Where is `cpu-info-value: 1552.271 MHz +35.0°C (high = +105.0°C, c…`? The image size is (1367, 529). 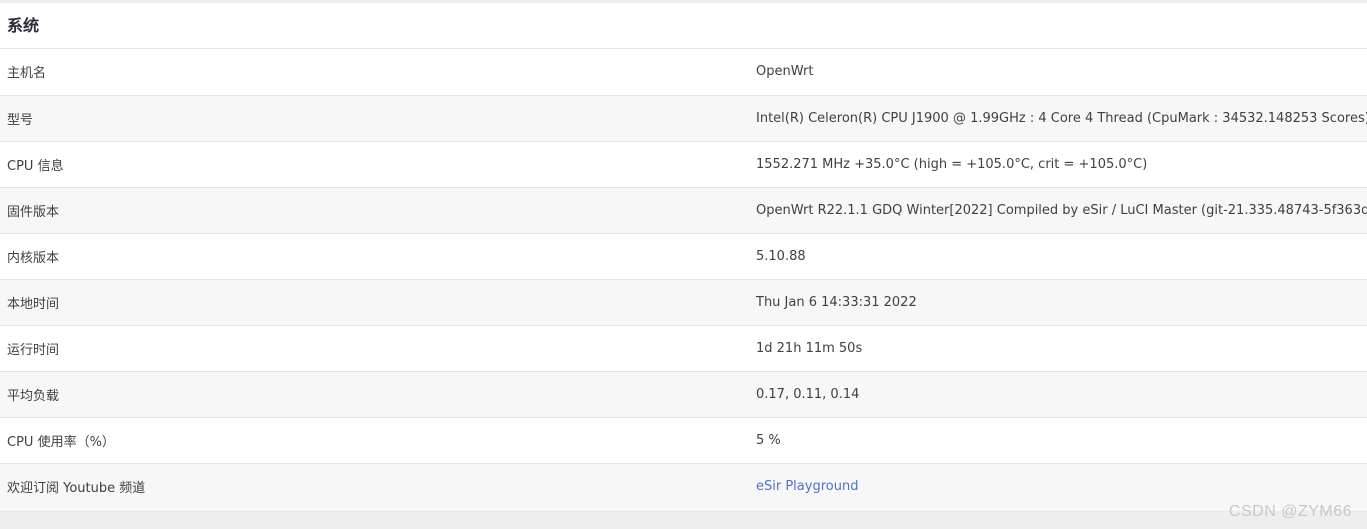
cpu-info-value: 1552.271 MHz +35.0°C (high = +105.0°C, c… is located at coordinates (1061, 164).